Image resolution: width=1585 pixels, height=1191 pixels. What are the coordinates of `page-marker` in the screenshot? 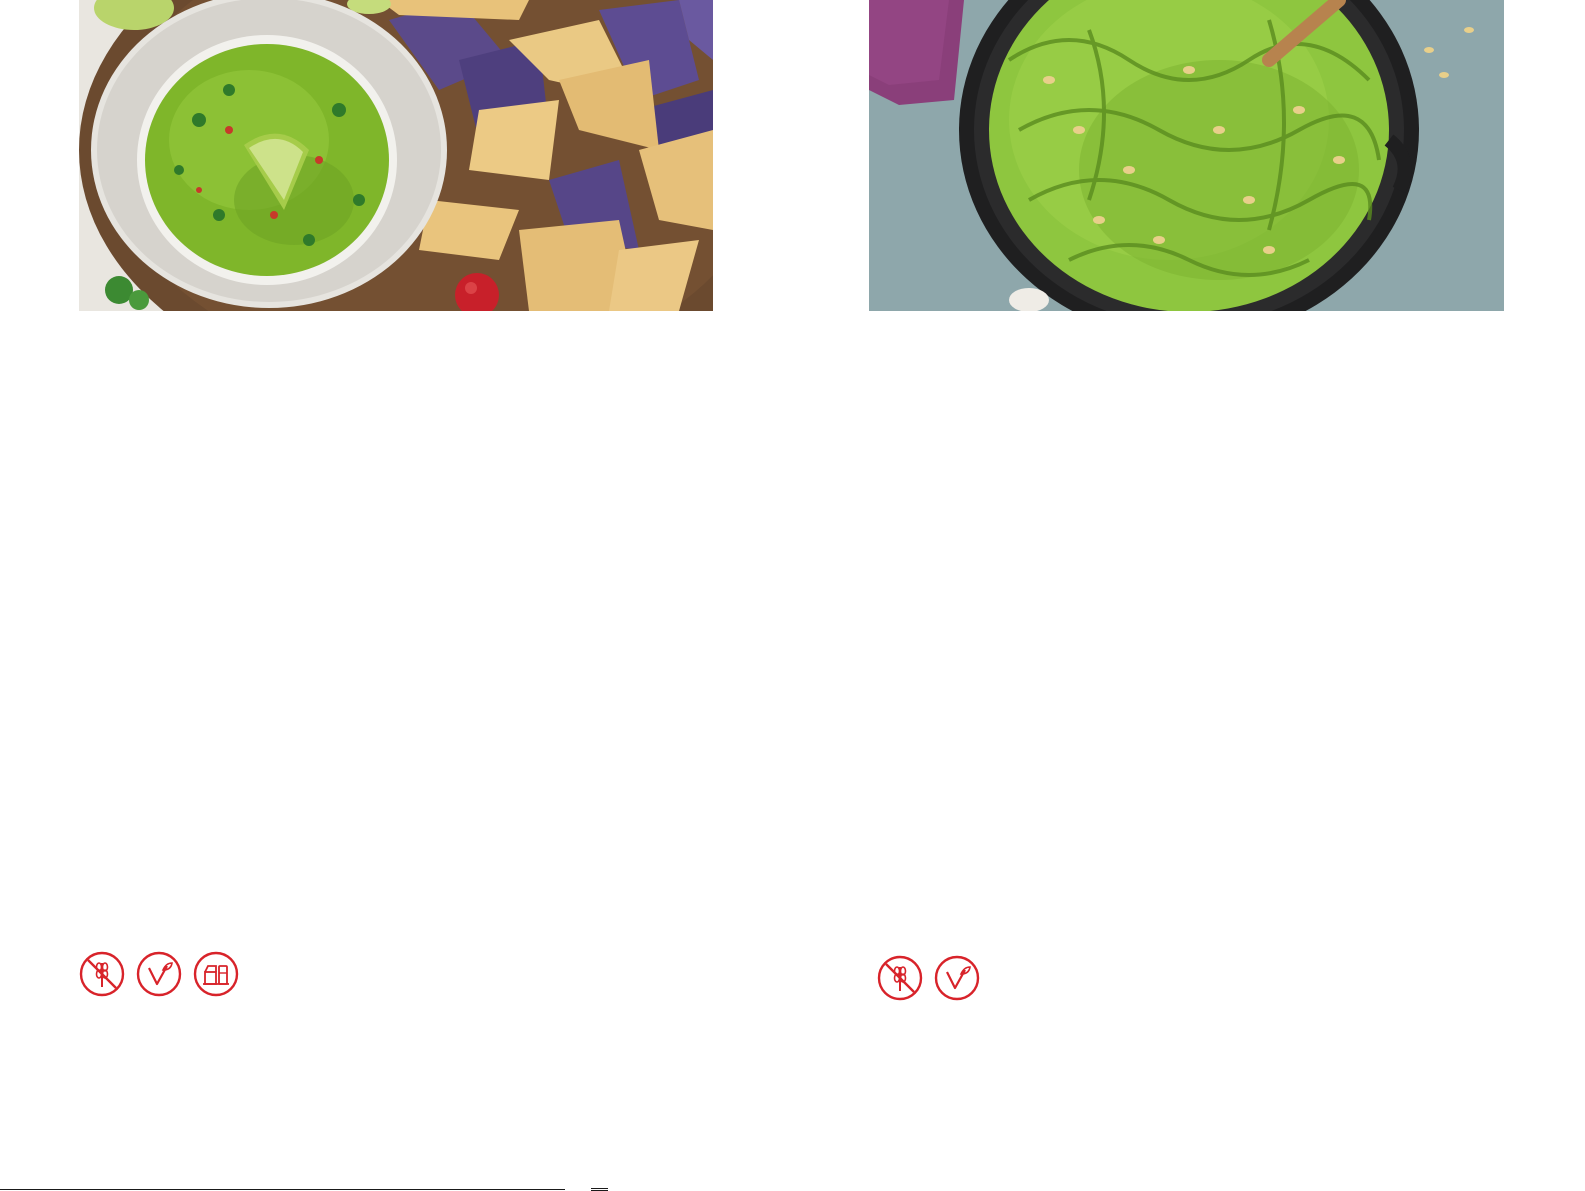 It's located at (599, 1188).